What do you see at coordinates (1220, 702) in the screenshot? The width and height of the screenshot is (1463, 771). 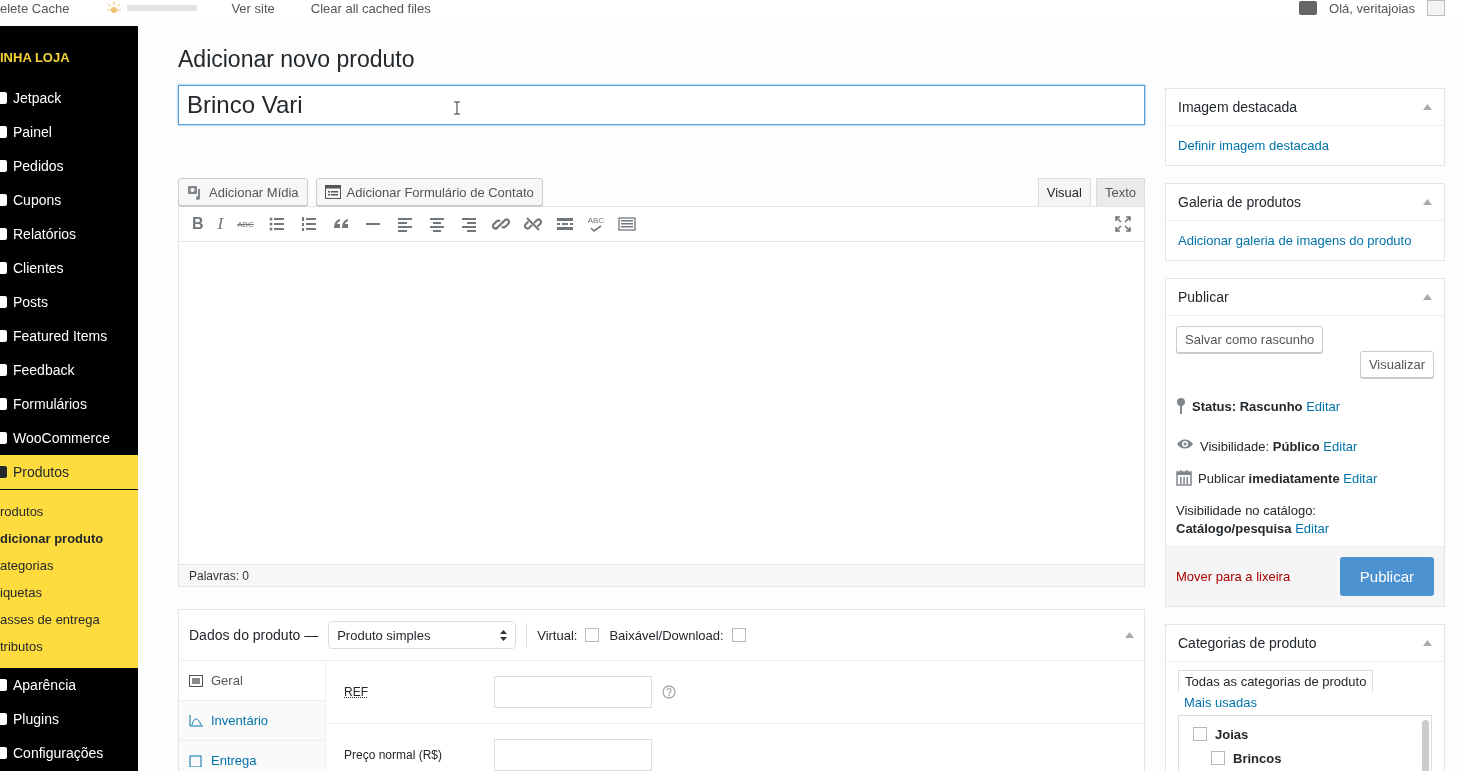 I see `category-tab: Mais usadas` at bounding box center [1220, 702].